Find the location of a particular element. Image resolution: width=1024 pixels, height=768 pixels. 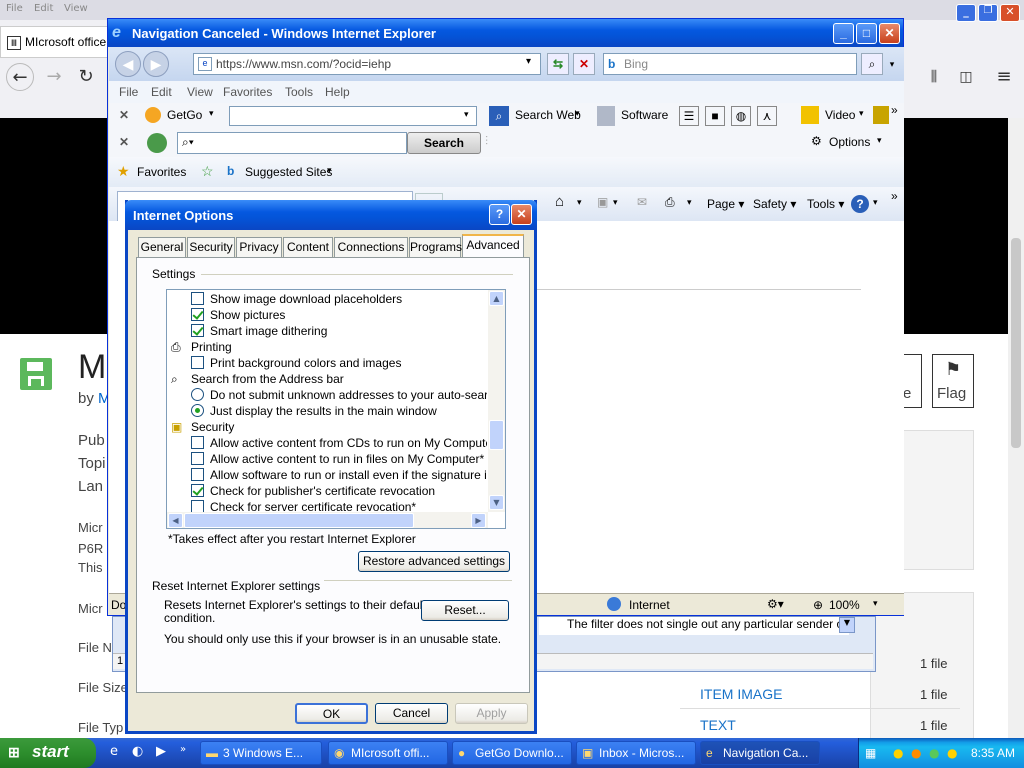

ff-minimize-button: _ is located at coordinates (966, 13).